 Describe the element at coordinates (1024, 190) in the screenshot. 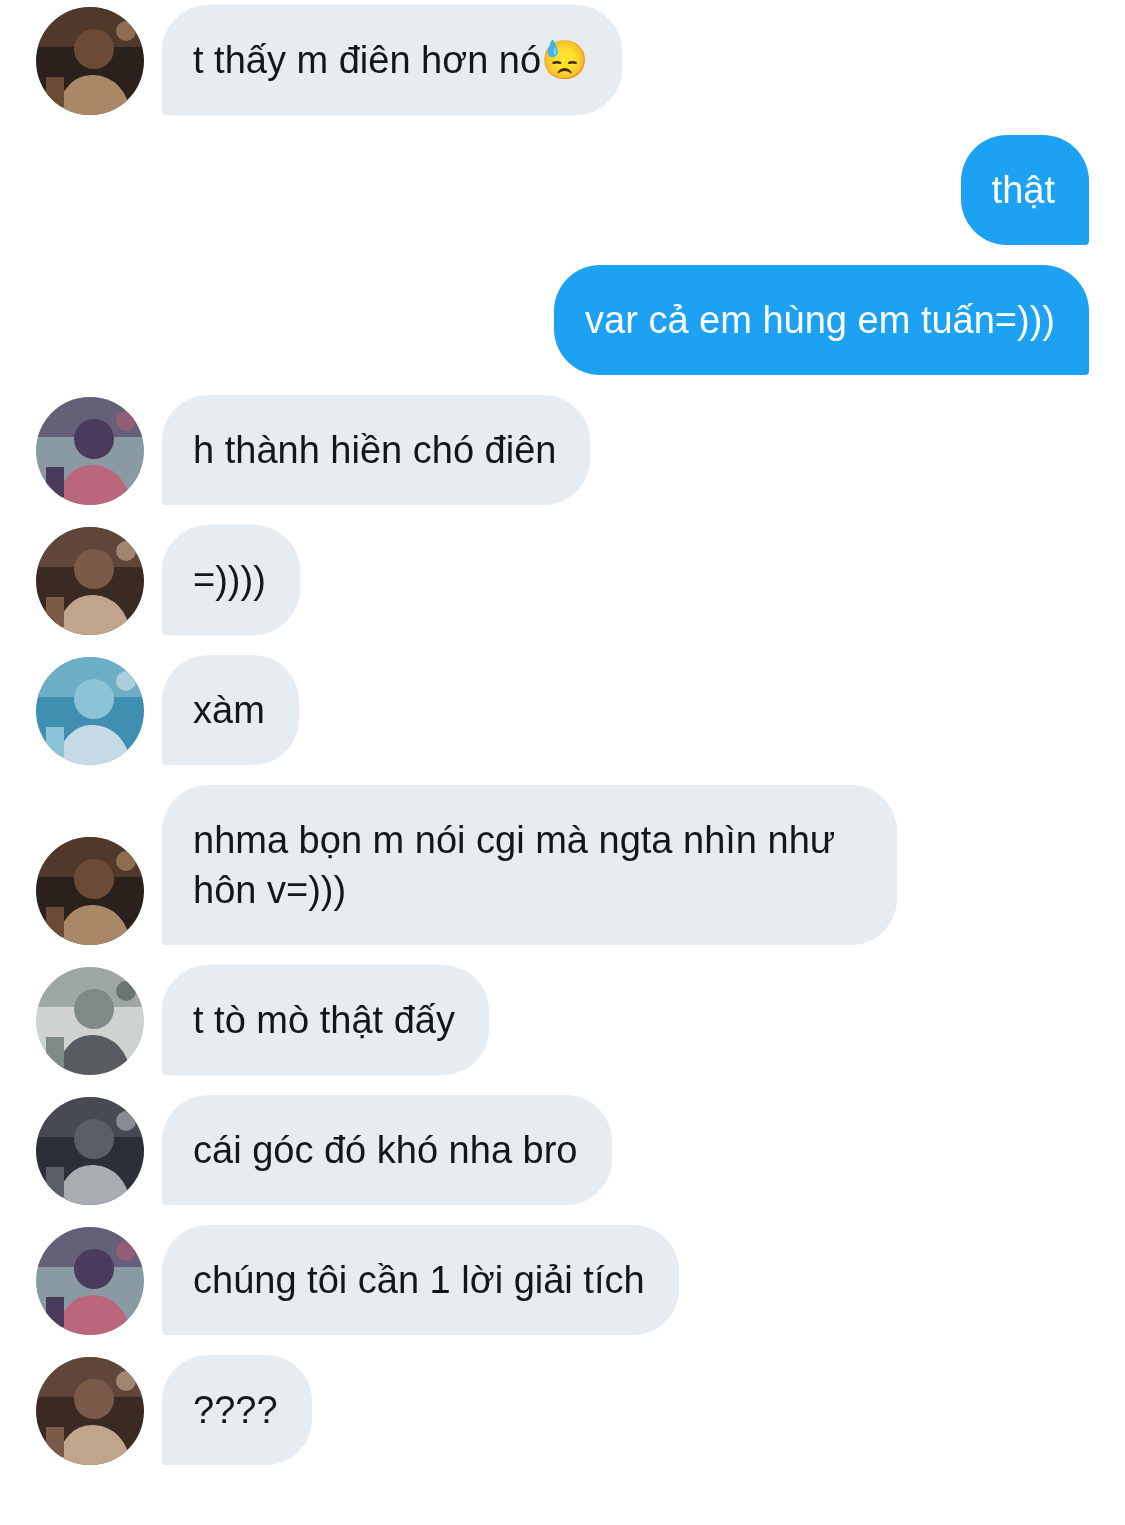

I see `message-bubble: thật` at that location.